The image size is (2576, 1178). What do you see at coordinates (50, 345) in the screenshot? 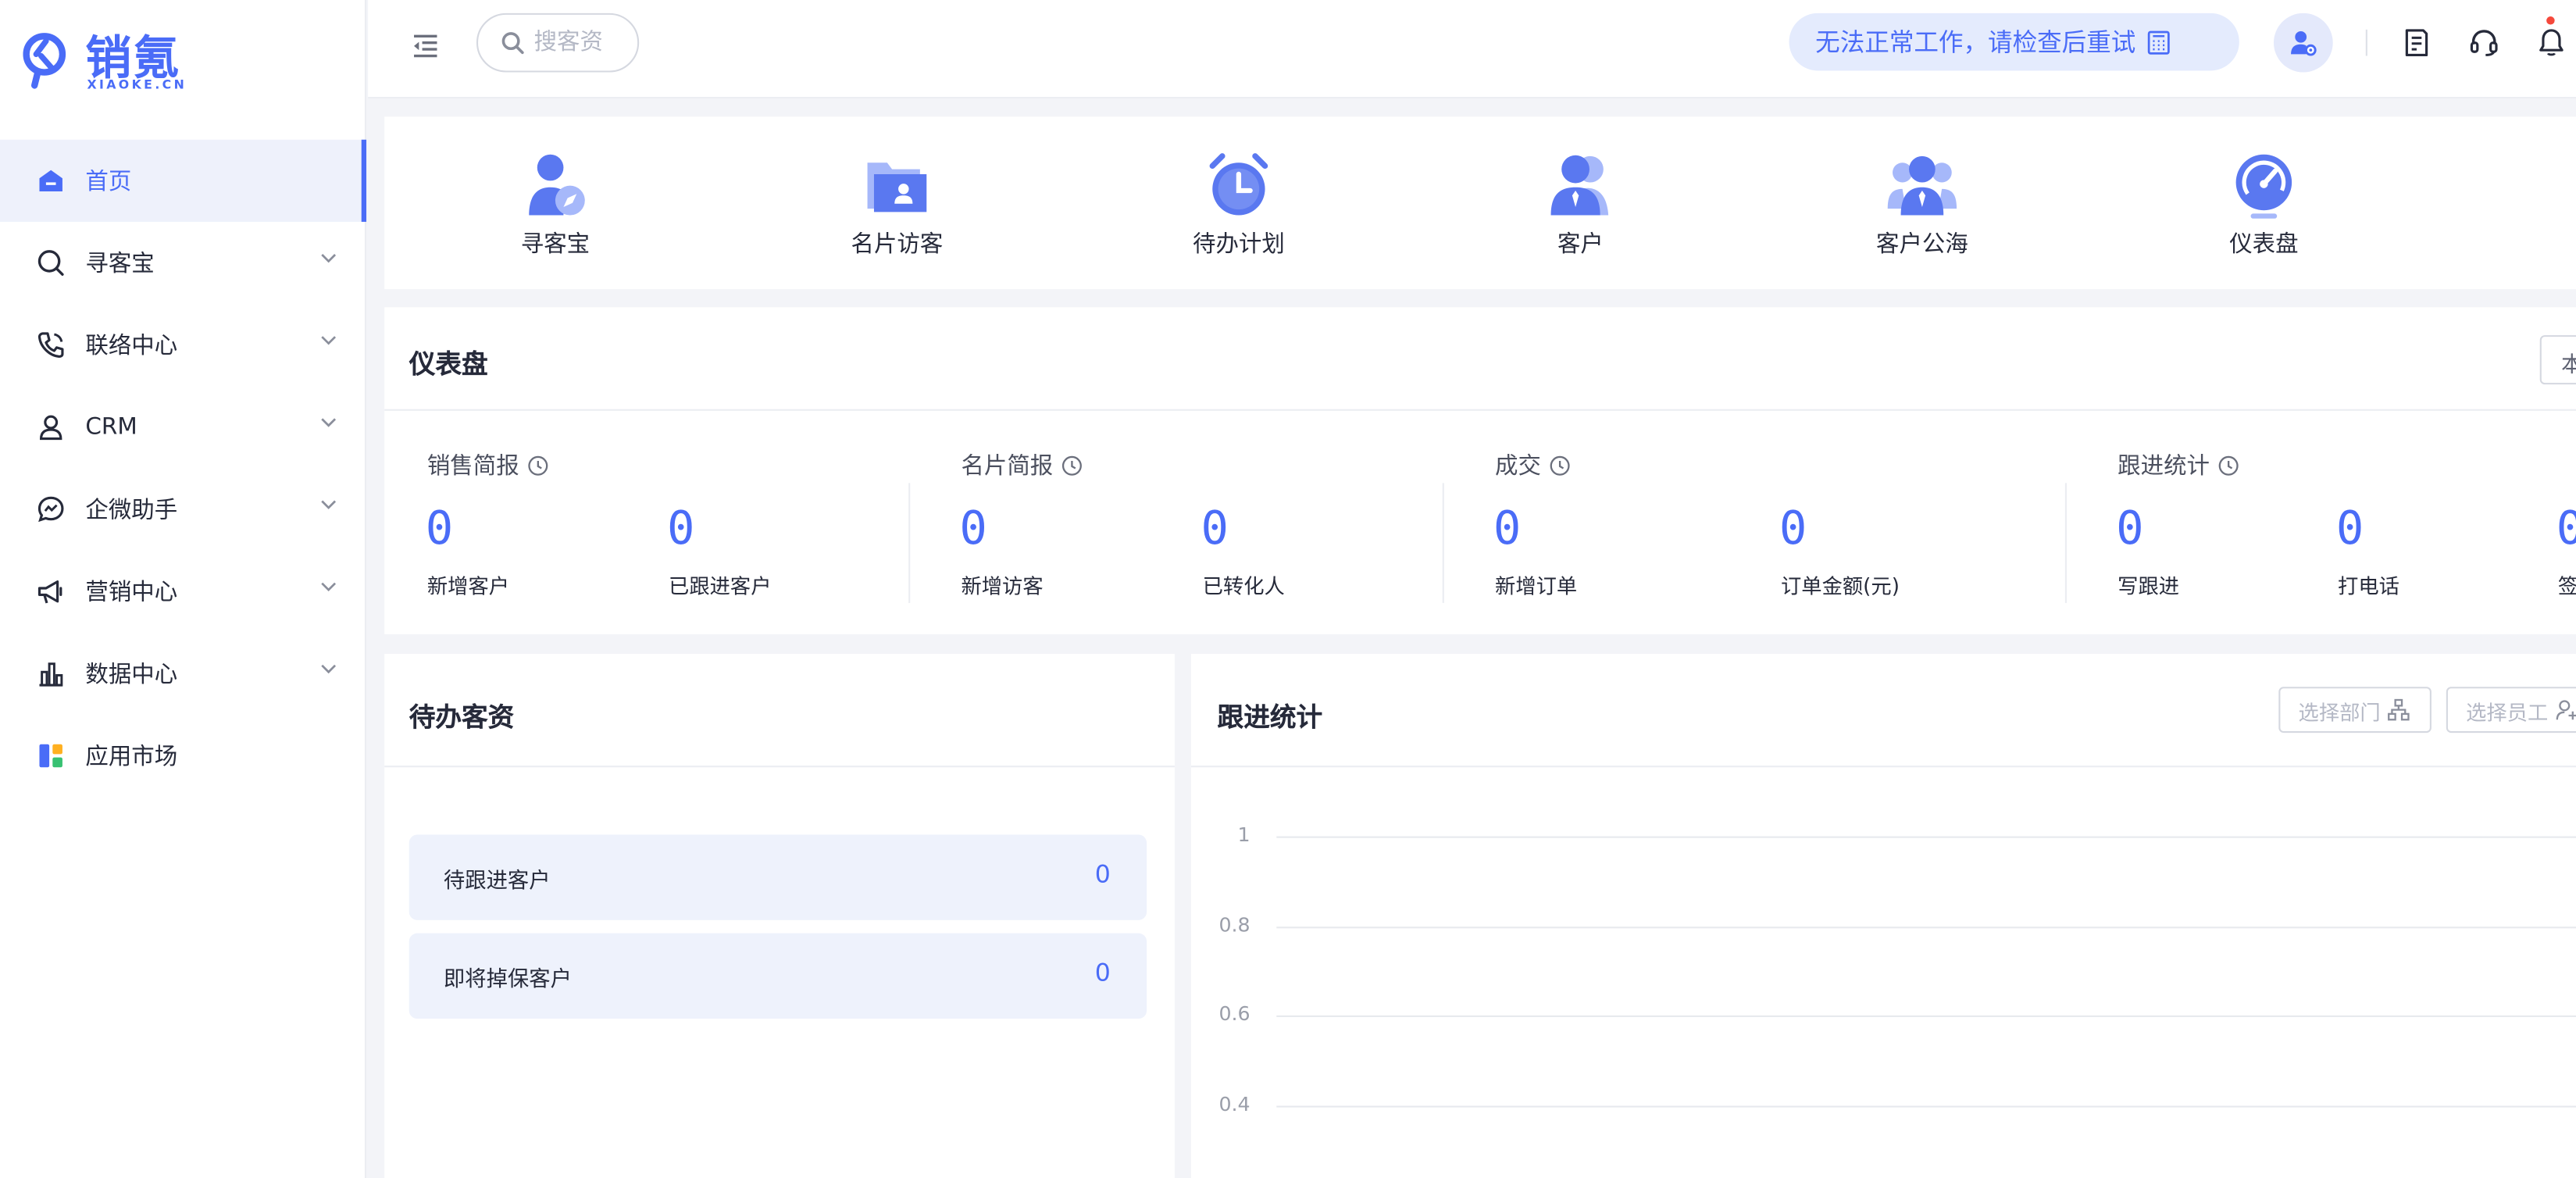
I see `phone-icon` at bounding box center [50, 345].